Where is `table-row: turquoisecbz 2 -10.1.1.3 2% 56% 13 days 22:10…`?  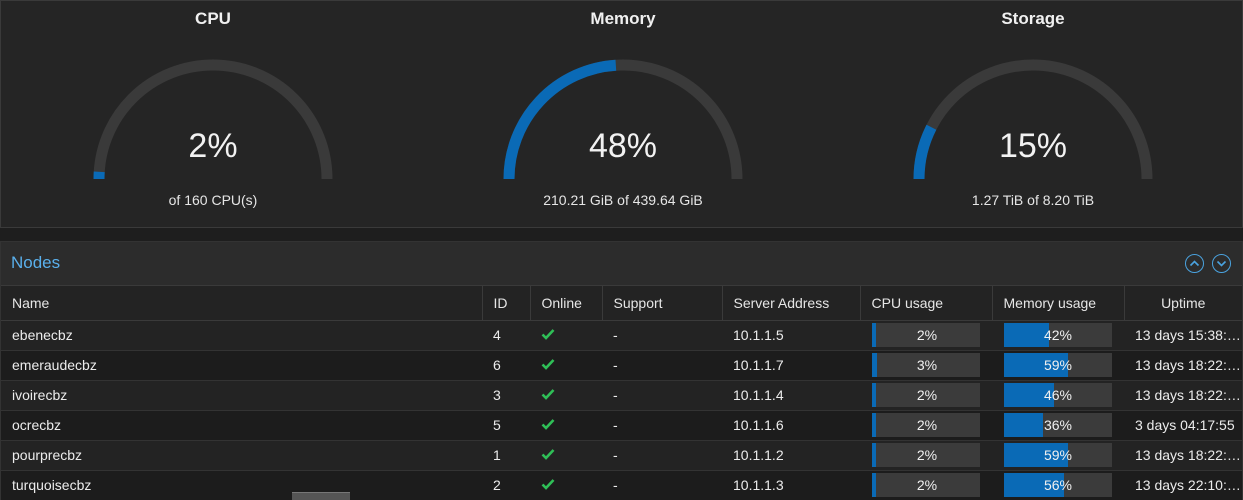
table-row: turquoisecbz 2 -10.1.1.3 2% 56% 13 days 22:10… is located at coordinates (621, 485).